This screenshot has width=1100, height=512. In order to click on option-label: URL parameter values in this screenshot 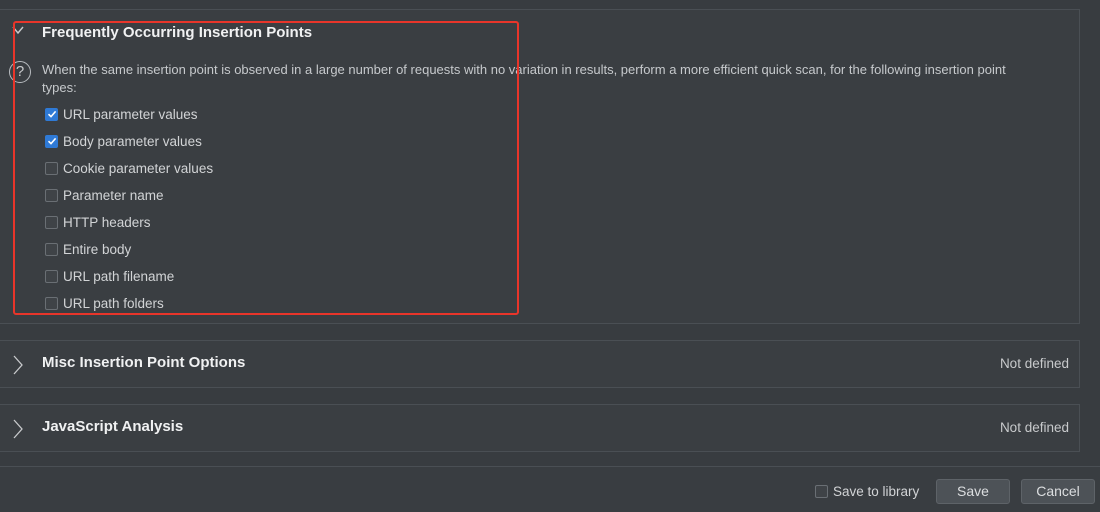, I will do `click(130, 114)`.